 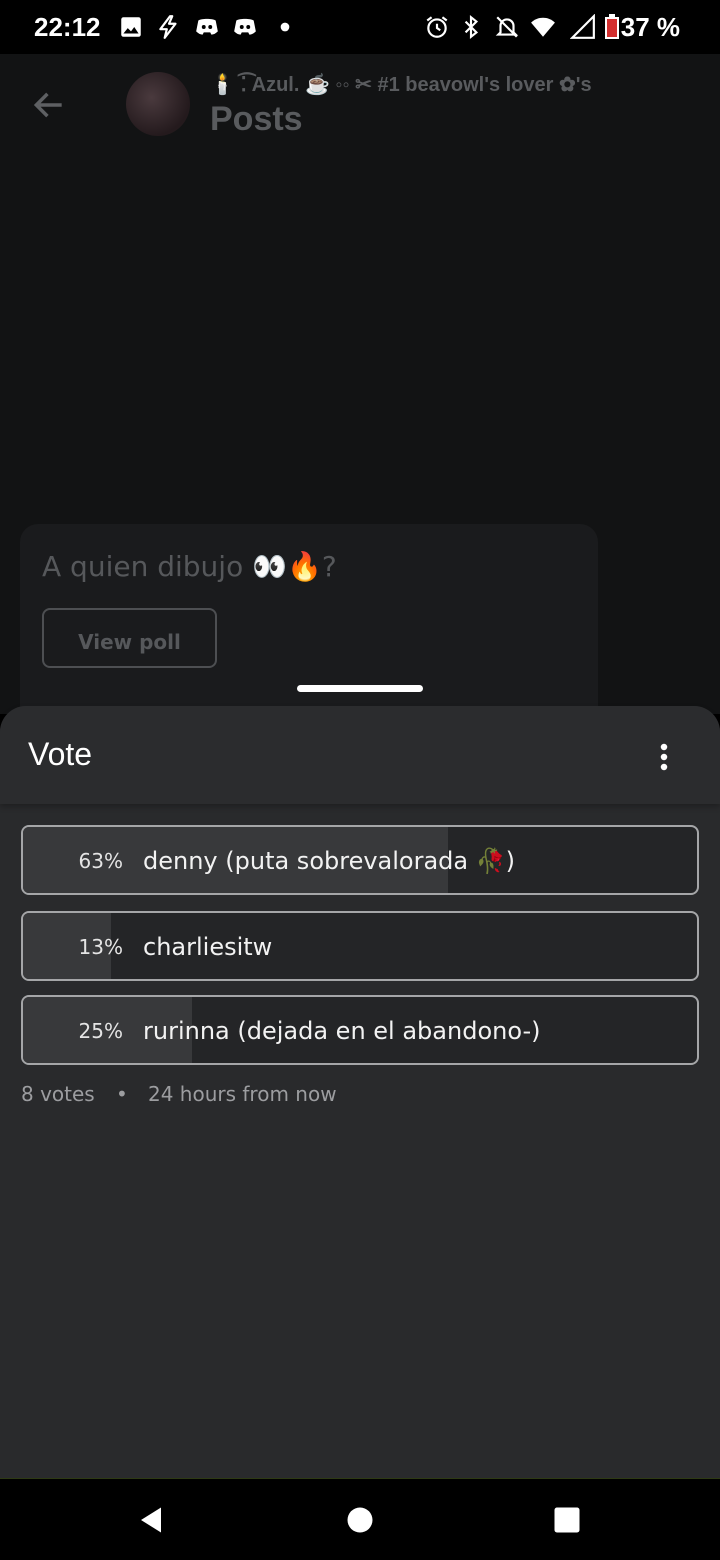 I want to click on bluetooth-icon, so click(x=471, y=27).